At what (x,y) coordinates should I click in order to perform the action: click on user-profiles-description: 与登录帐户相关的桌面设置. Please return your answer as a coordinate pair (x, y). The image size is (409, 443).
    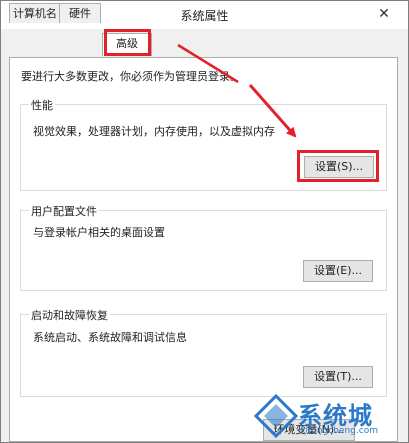
    Looking at the image, I should click on (99, 232).